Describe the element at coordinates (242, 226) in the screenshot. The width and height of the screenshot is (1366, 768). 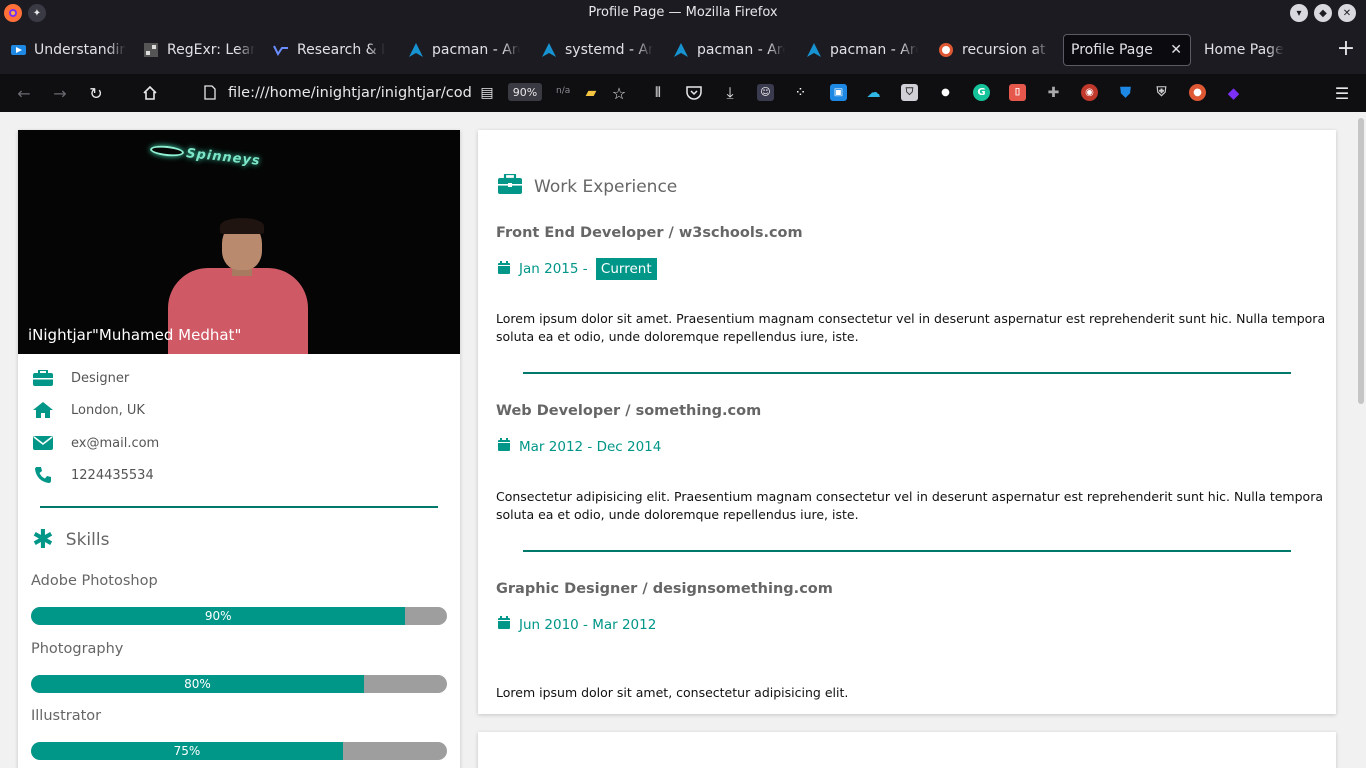
I see `person-hair` at that location.